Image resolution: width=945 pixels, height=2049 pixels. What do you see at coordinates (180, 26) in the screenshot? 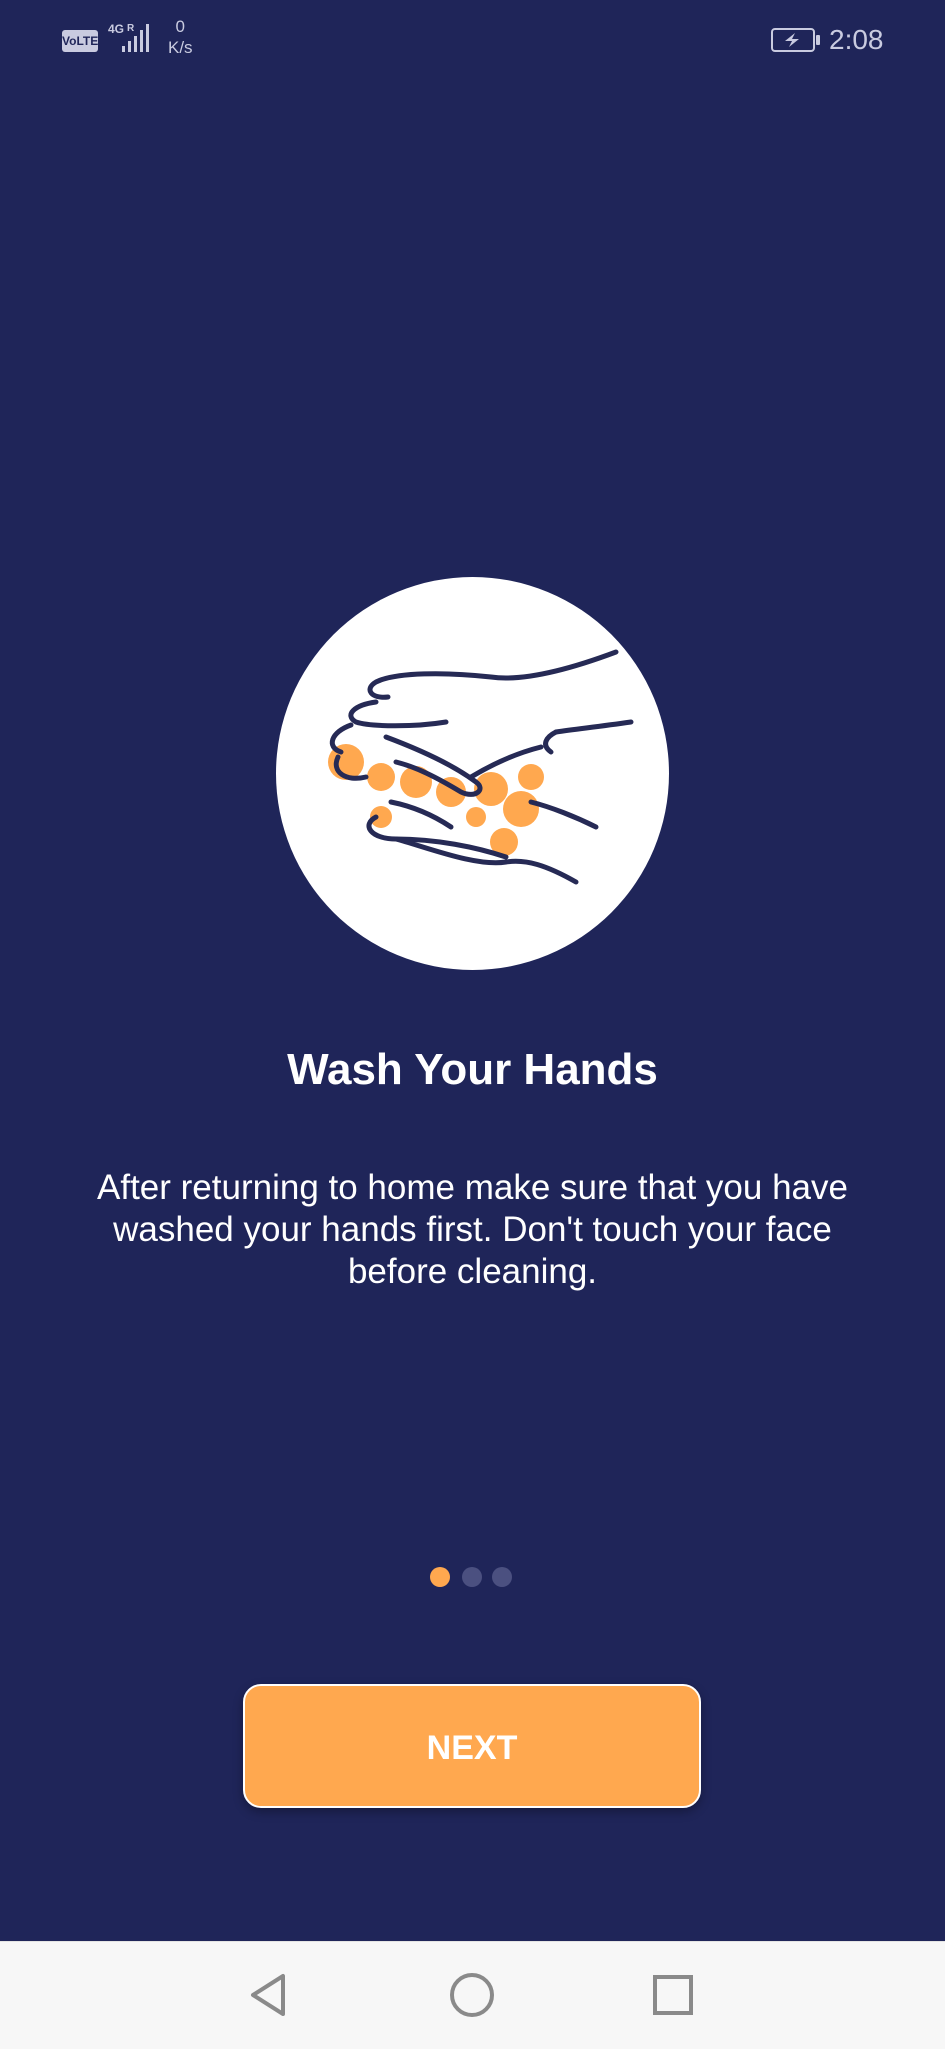
I see `speed-value: 0` at bounding box center [180, 26].